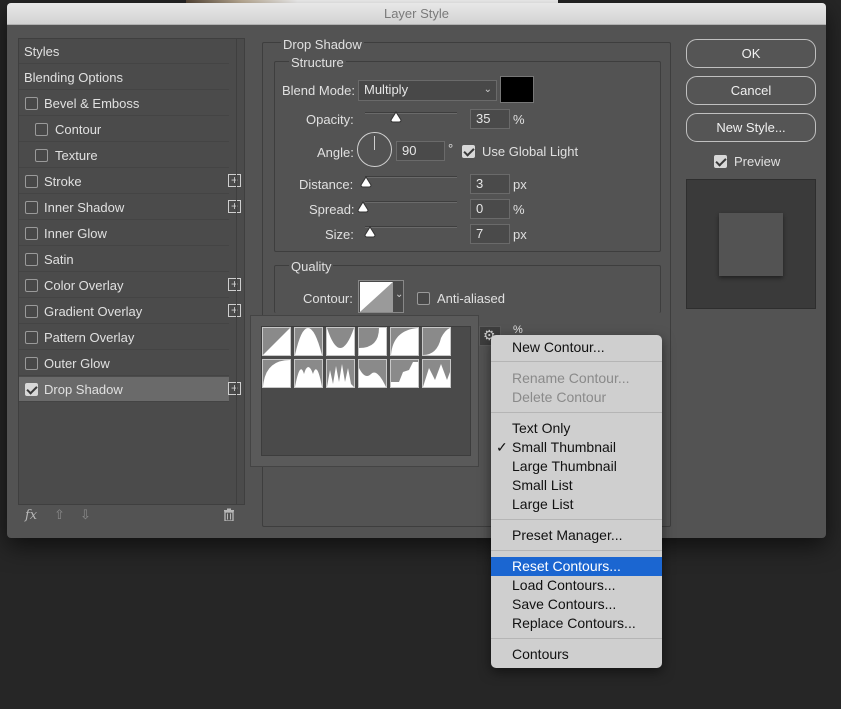 This screenshot has width=841, height=709. What do you see at coordinates (490, 209) in the screenshot?
I see `spread-input: 0` at bounding box center [490, 209].